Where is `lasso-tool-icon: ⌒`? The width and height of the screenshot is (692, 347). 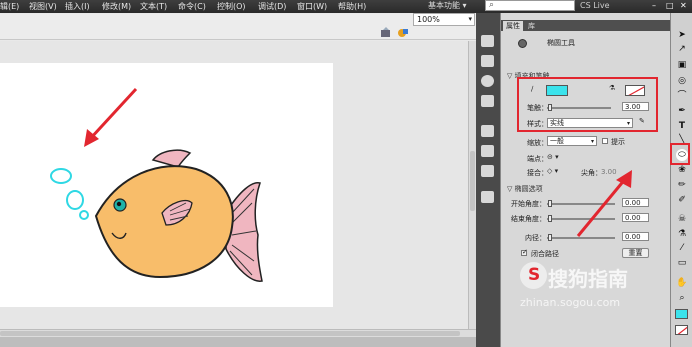
lasso-tool-icon: ⌒ is located at coordinates (682, 96).